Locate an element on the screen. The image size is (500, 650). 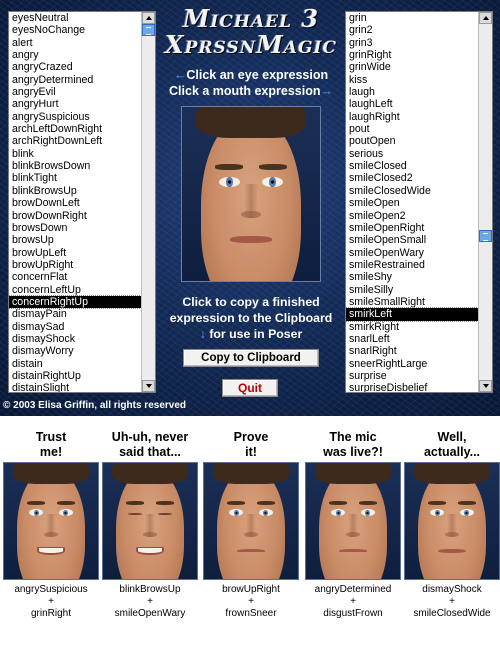
list-item: browDownRight is located at coordinates (75, 216).